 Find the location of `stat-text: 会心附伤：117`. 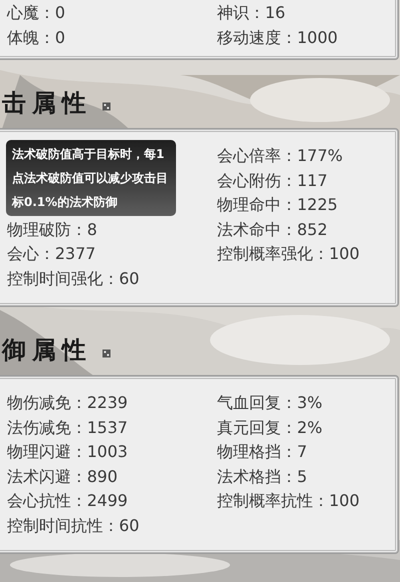

stat-text: 会心附伤：117 is located at coordinates (272, 181).